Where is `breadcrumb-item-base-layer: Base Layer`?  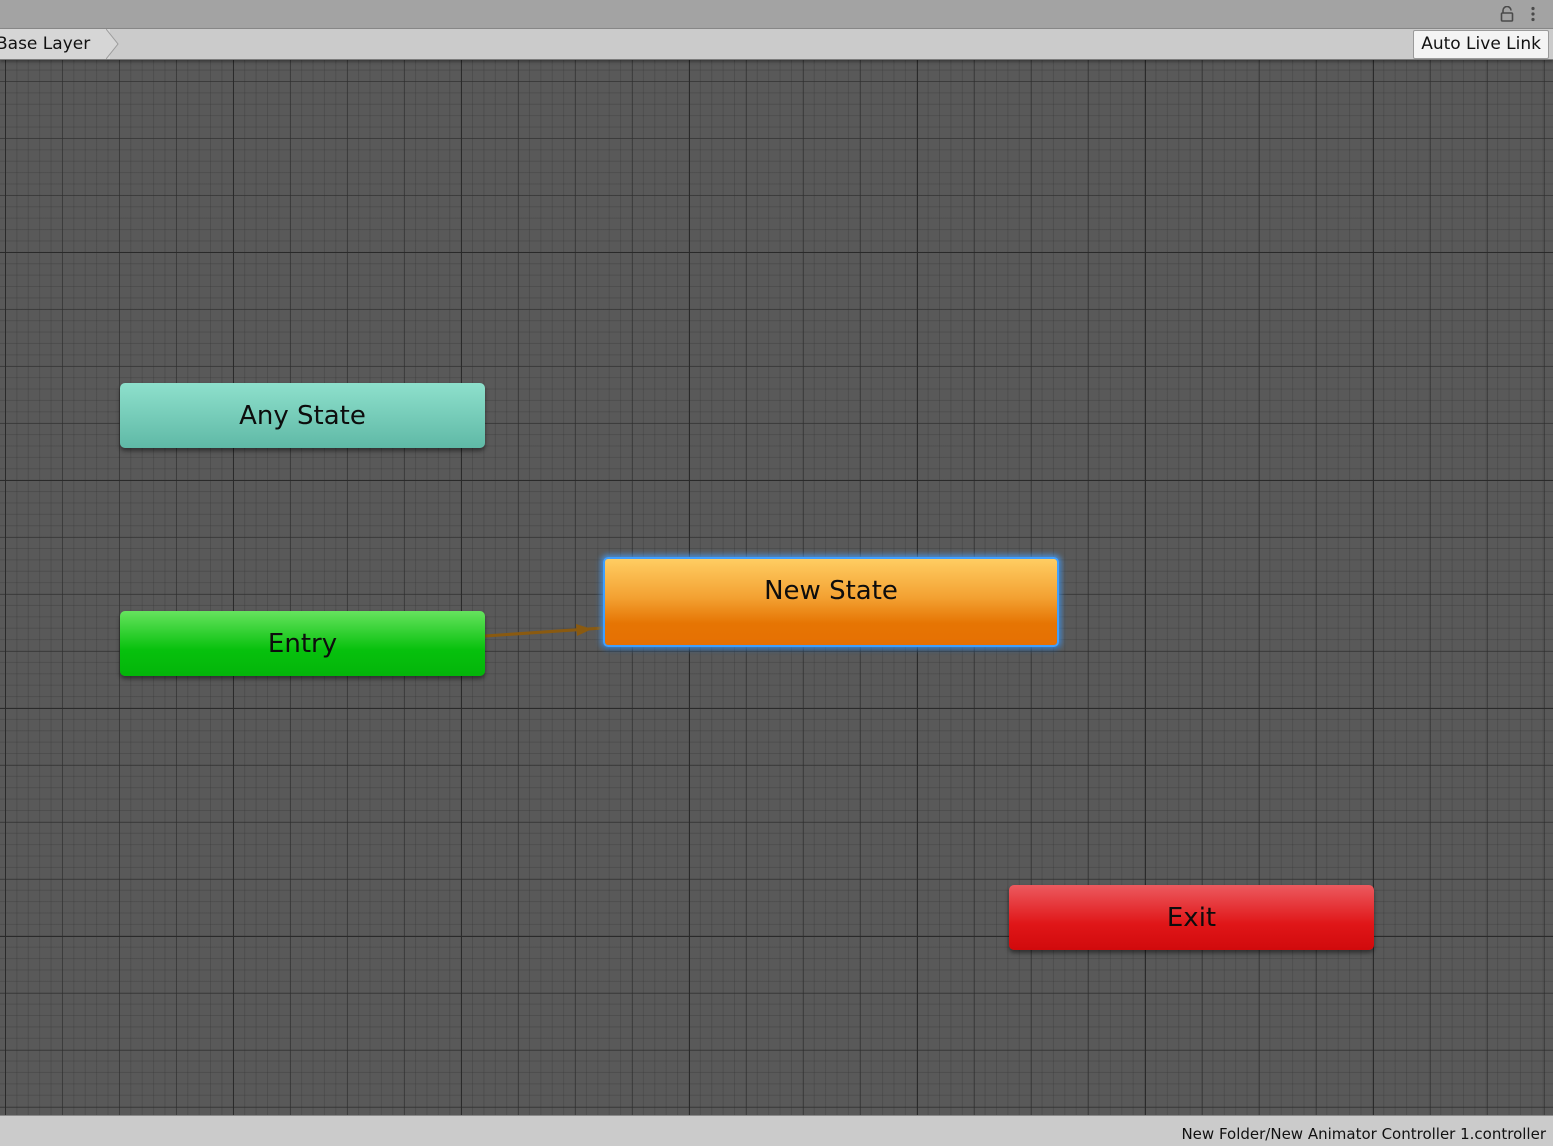 breadcrumb-item-base-layer: Base Layer is located at coordinates (59, 44).